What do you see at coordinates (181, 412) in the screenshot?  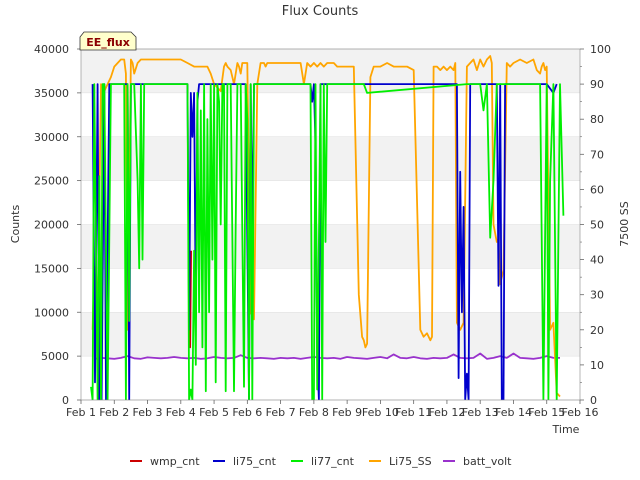 I see `x-tick-label: Feb 4` at bounding box center [181, 412].